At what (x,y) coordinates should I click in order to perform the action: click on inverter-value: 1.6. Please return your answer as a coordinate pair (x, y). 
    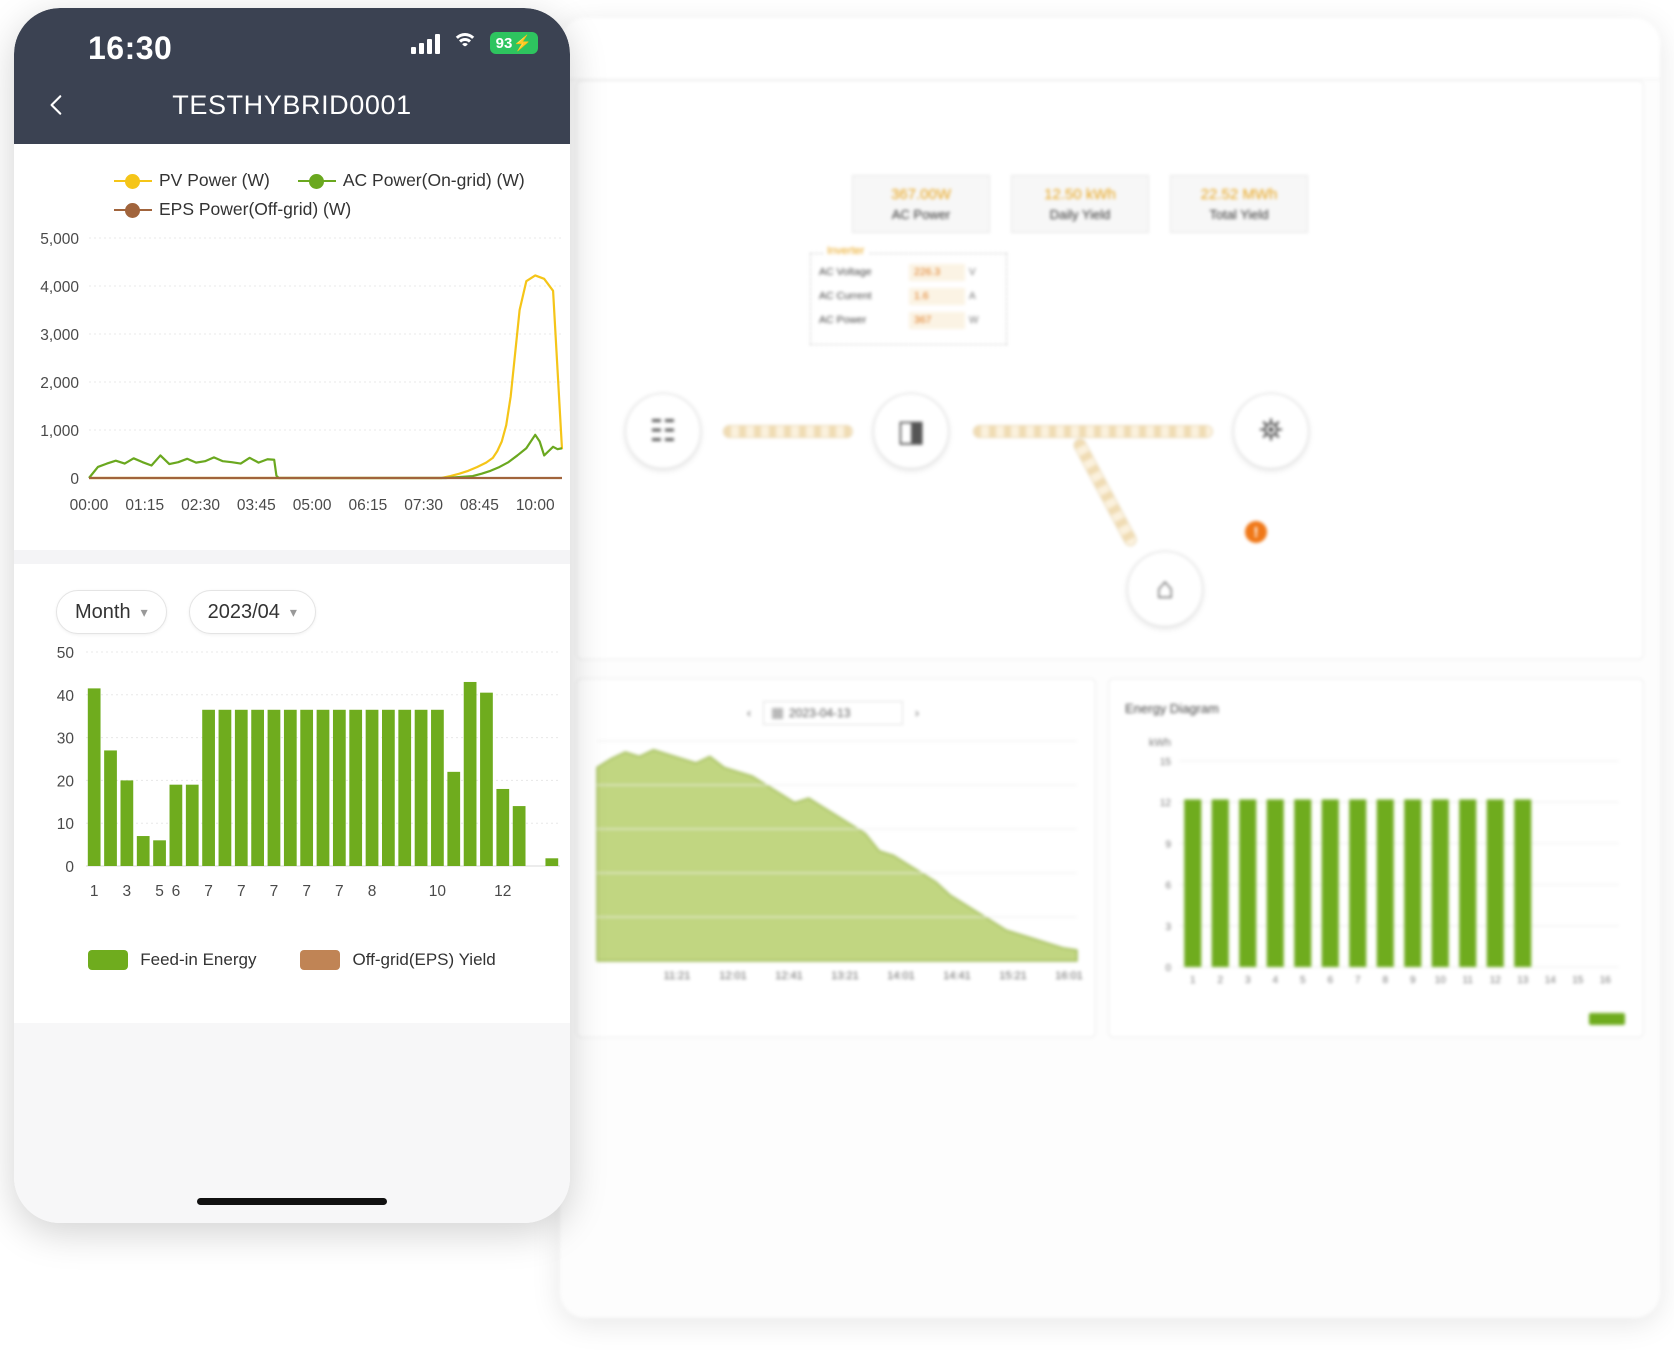
    Looking at the image, I should click on (937, 296).